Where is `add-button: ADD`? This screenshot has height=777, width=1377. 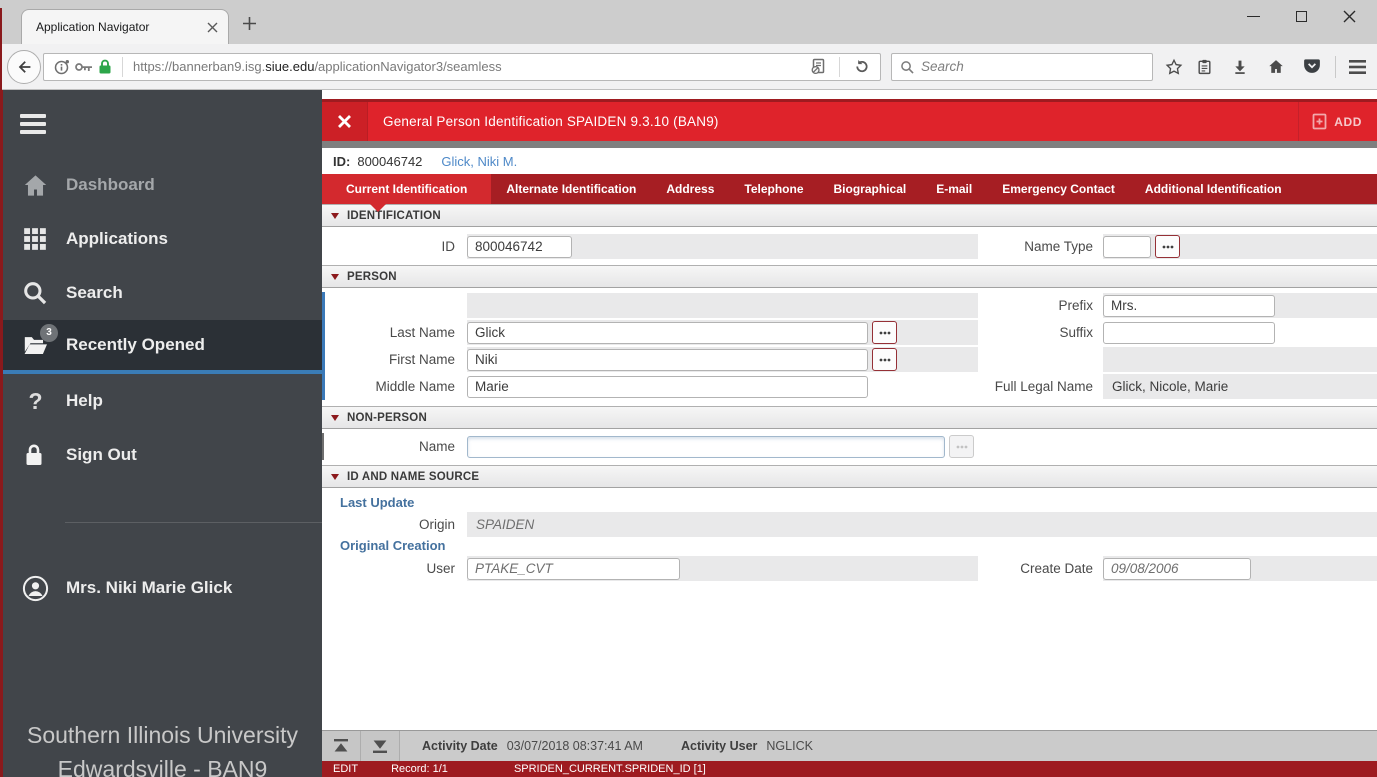
add-button: ADD is located at coordinates (1337, 121).